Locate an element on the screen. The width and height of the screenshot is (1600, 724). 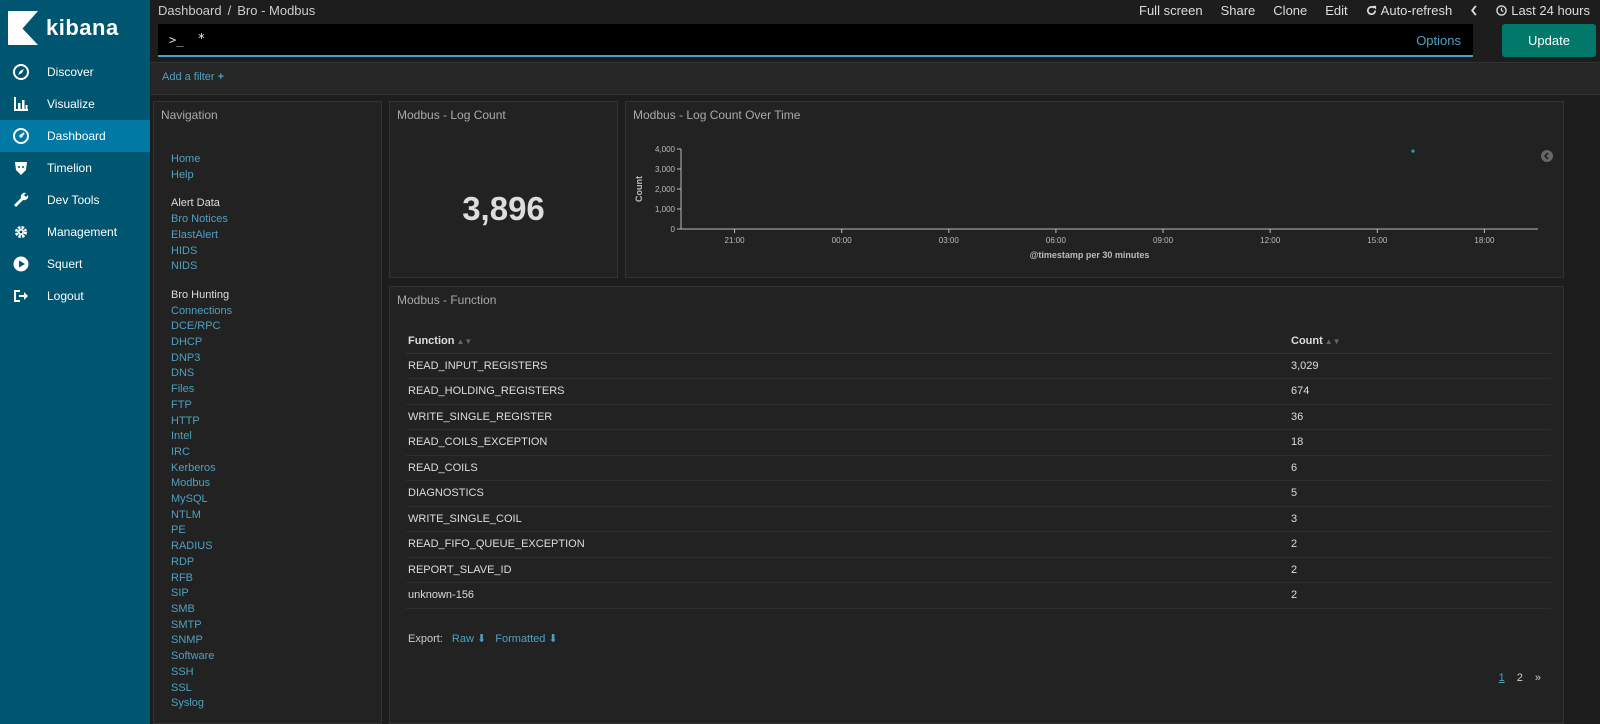
function-cell: unknown-156 is located at coordinates (847, 595).